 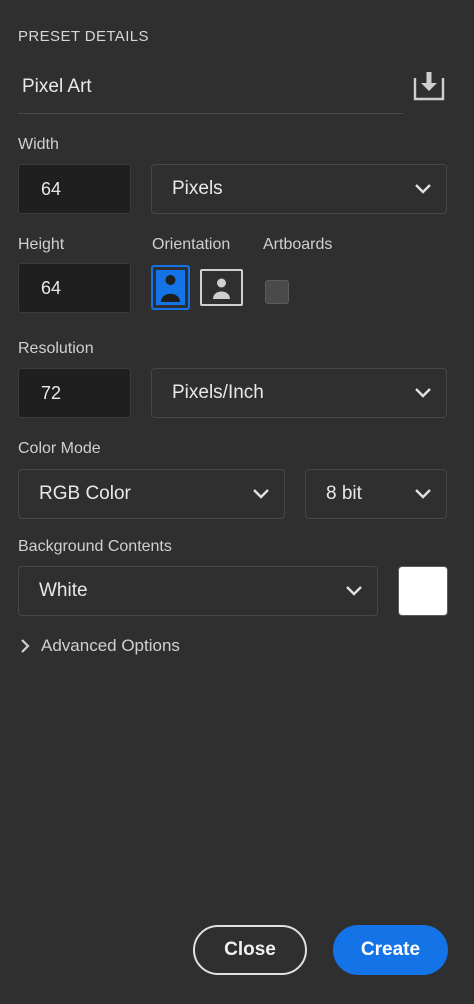 What do you see at coordinates (207, 87) in the screenshot?
I see `preset-name-input: Pixel Art` at bounding box center [207, 87].